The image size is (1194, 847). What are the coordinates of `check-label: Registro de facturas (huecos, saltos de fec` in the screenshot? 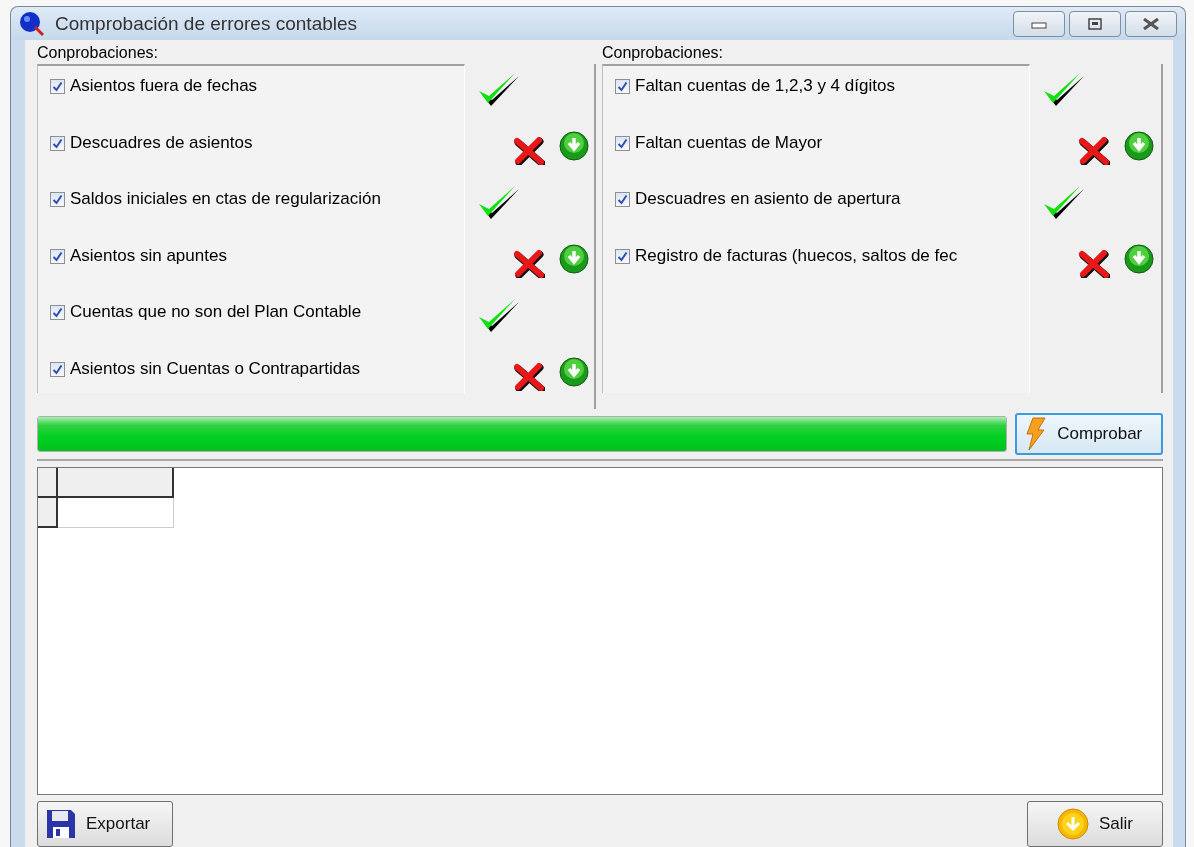 It's located at (796, 255).